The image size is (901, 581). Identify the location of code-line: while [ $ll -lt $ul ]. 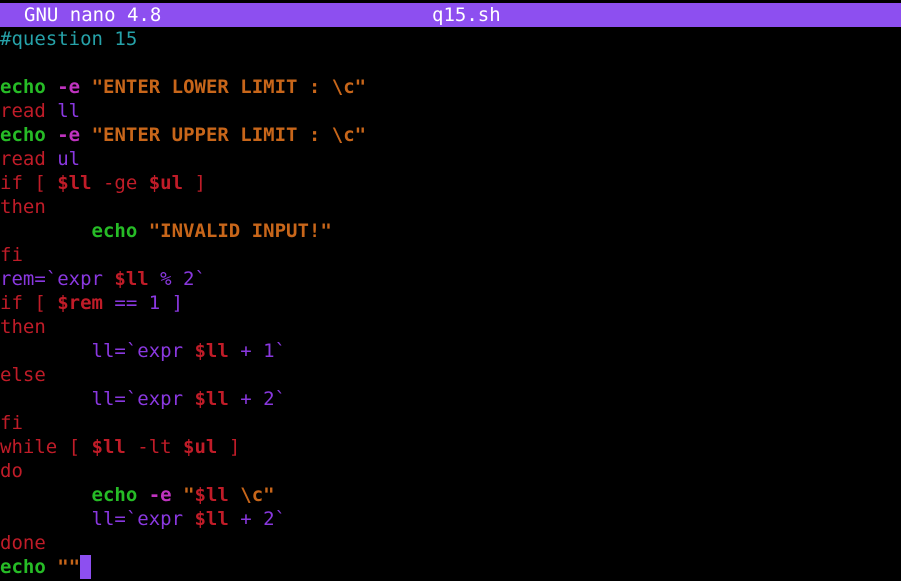
(450, 447).